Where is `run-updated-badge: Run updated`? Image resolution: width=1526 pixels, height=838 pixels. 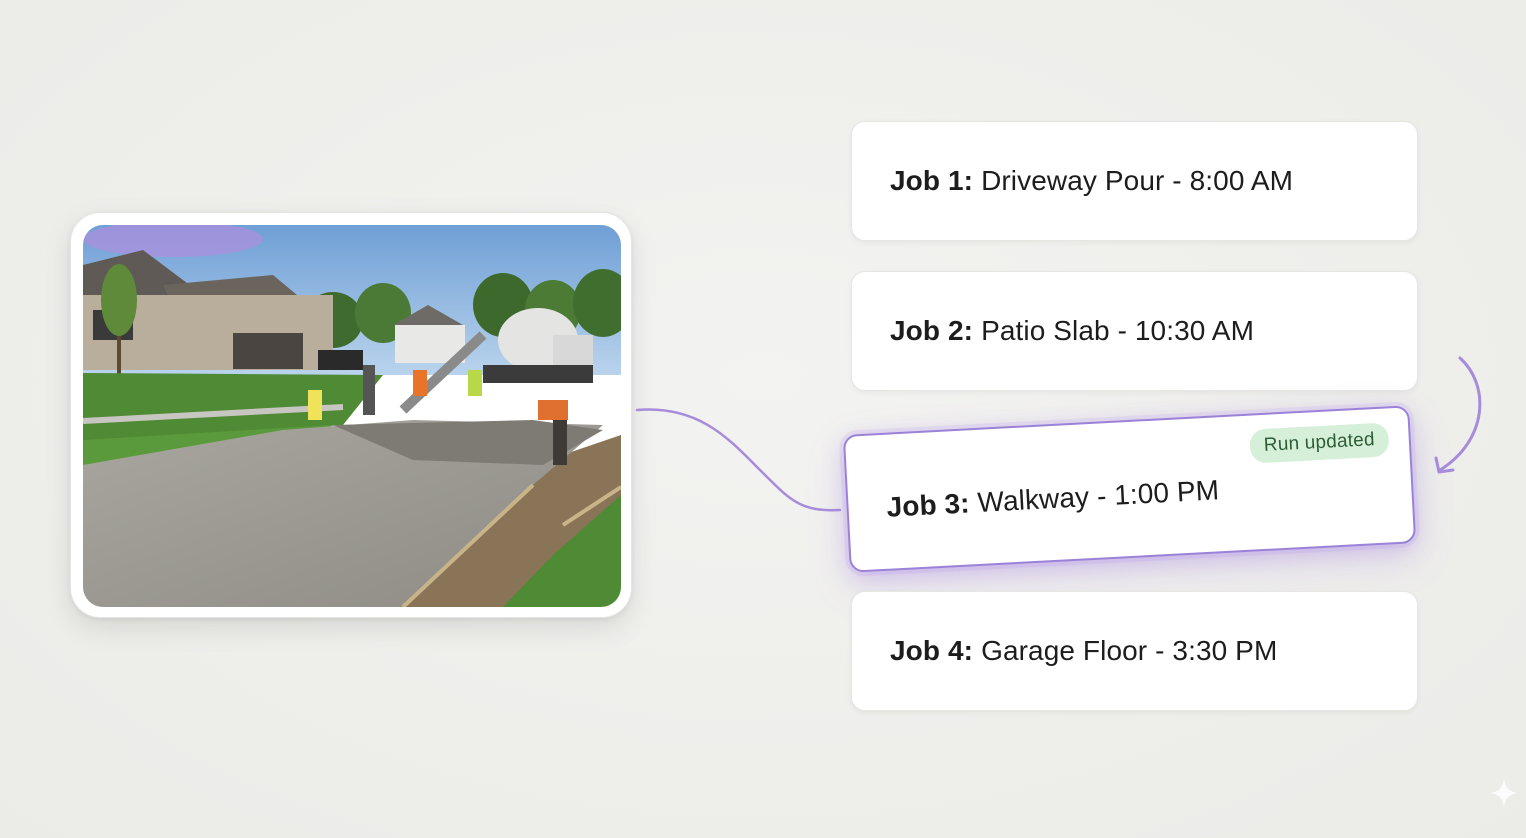
run-updated-badge: Run updated is located at coordinates (1319, 443).